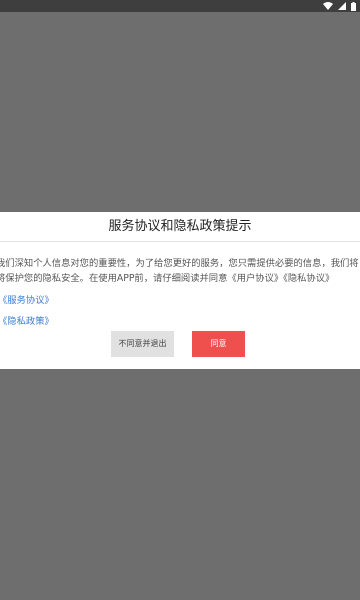 The image size is (360, 600). I want to click on body-line-2: 将保护您的隐私安全。在使用APP前，请仔细阅读并同意《用户协议》《隐私协议》, so click(167, 278).